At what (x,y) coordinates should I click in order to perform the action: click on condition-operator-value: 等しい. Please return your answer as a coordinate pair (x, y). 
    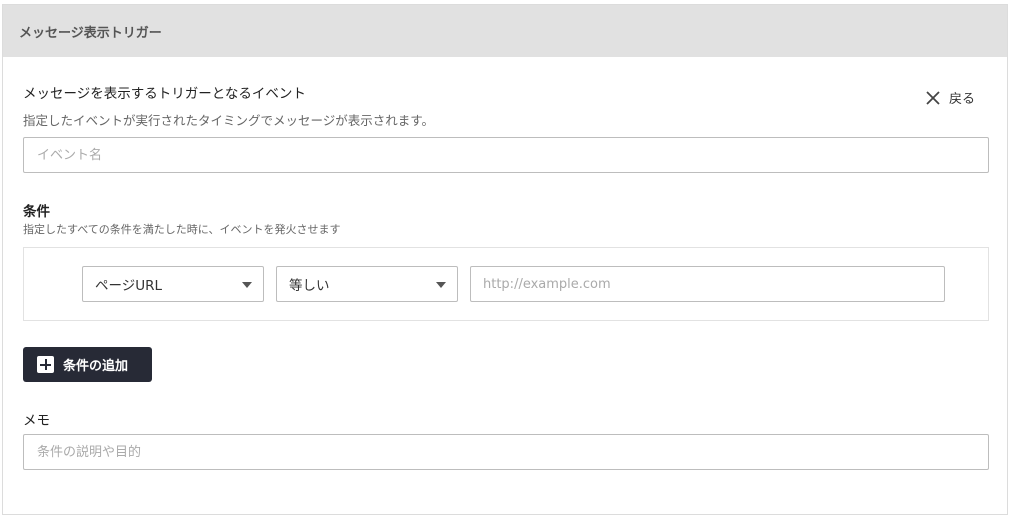
    Looking at the image, I should click on (309, 286).